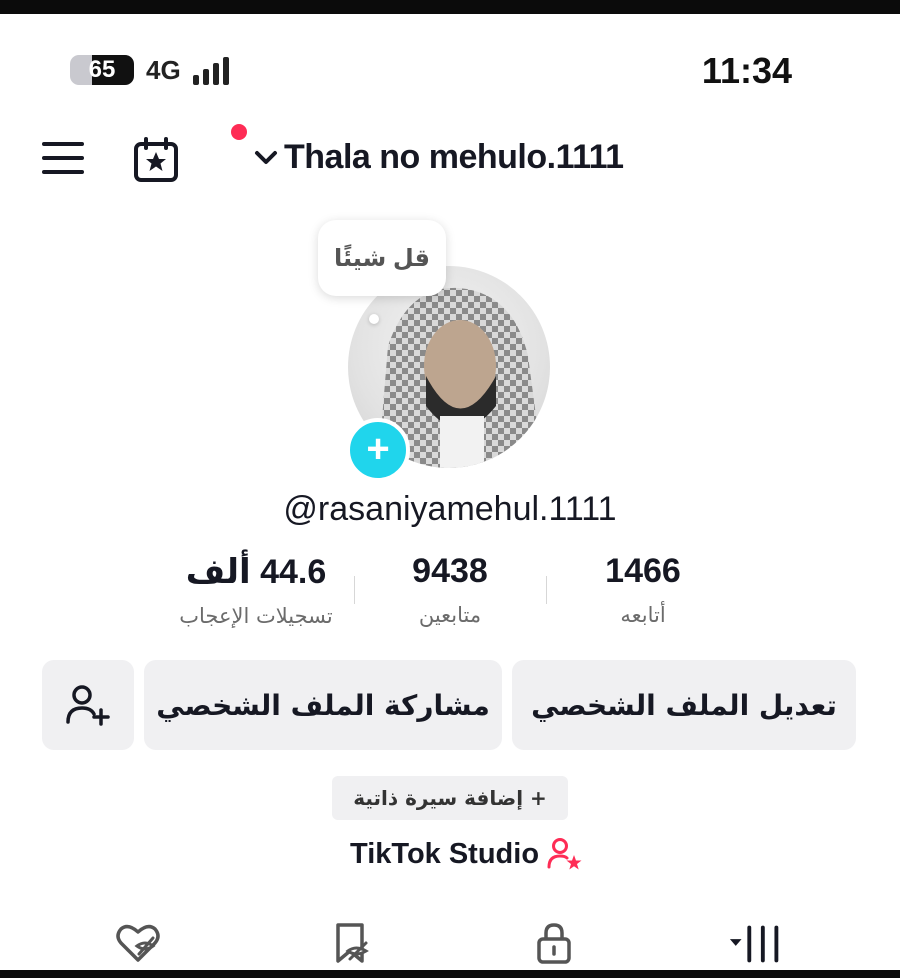 Image resolution: width=900 pixels, height=978 pixels. Describe the element at coordinates (746, 70) in the screenshot. I see `clock: 11:34` at that location.